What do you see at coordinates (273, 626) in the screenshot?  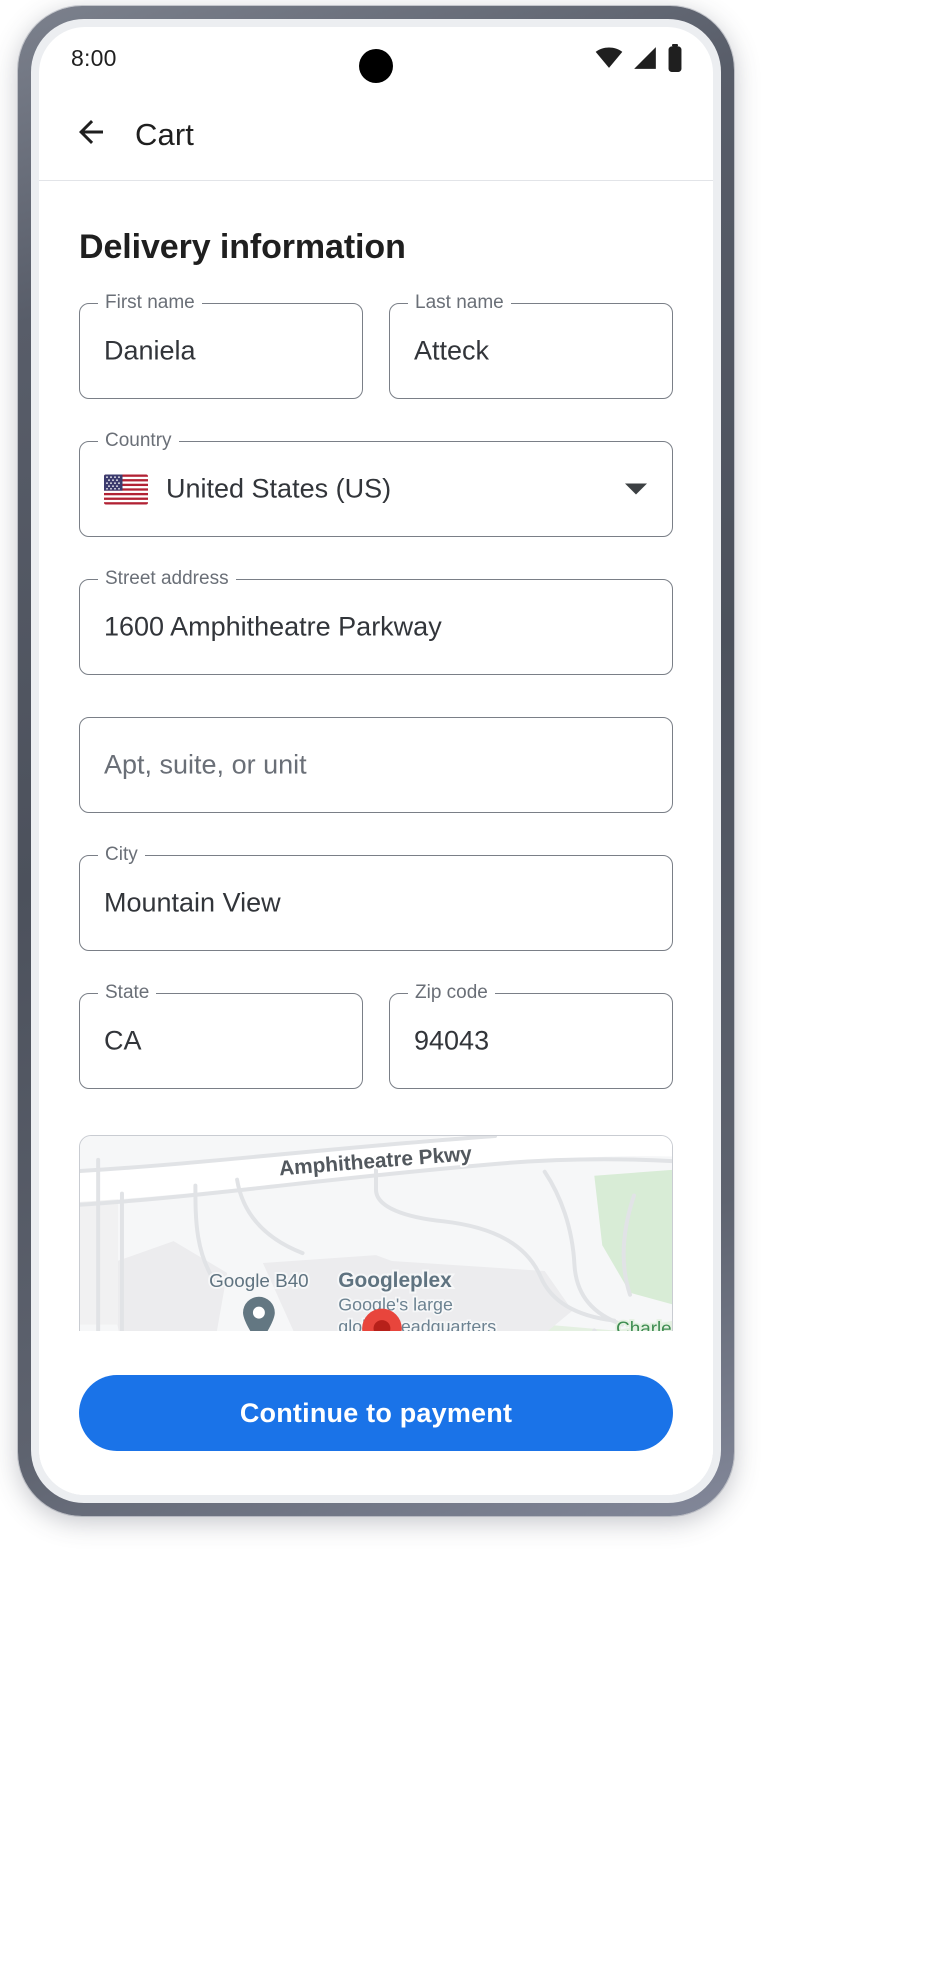 I see `street-address-value: 1600 Amphitheatre Parkway` at bounding box center [273, 626].